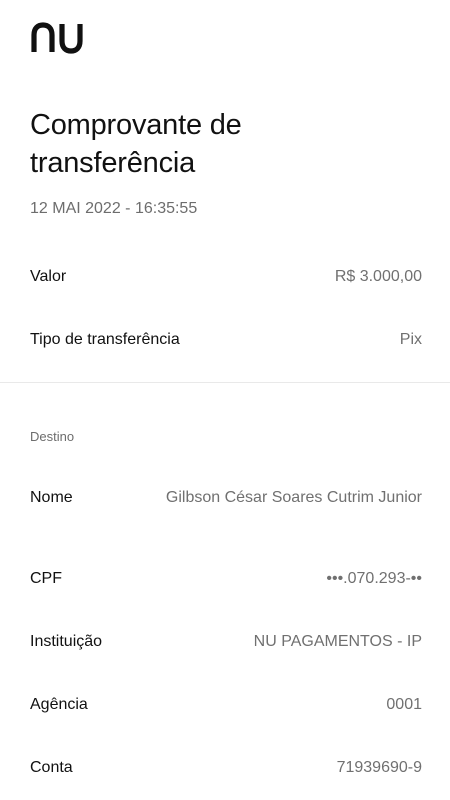 The height and width of the screenshot is (800, 450). Describe the element at coordinates (59, 704) in the screenshot. I see `agencia-label: Agência` at that location.